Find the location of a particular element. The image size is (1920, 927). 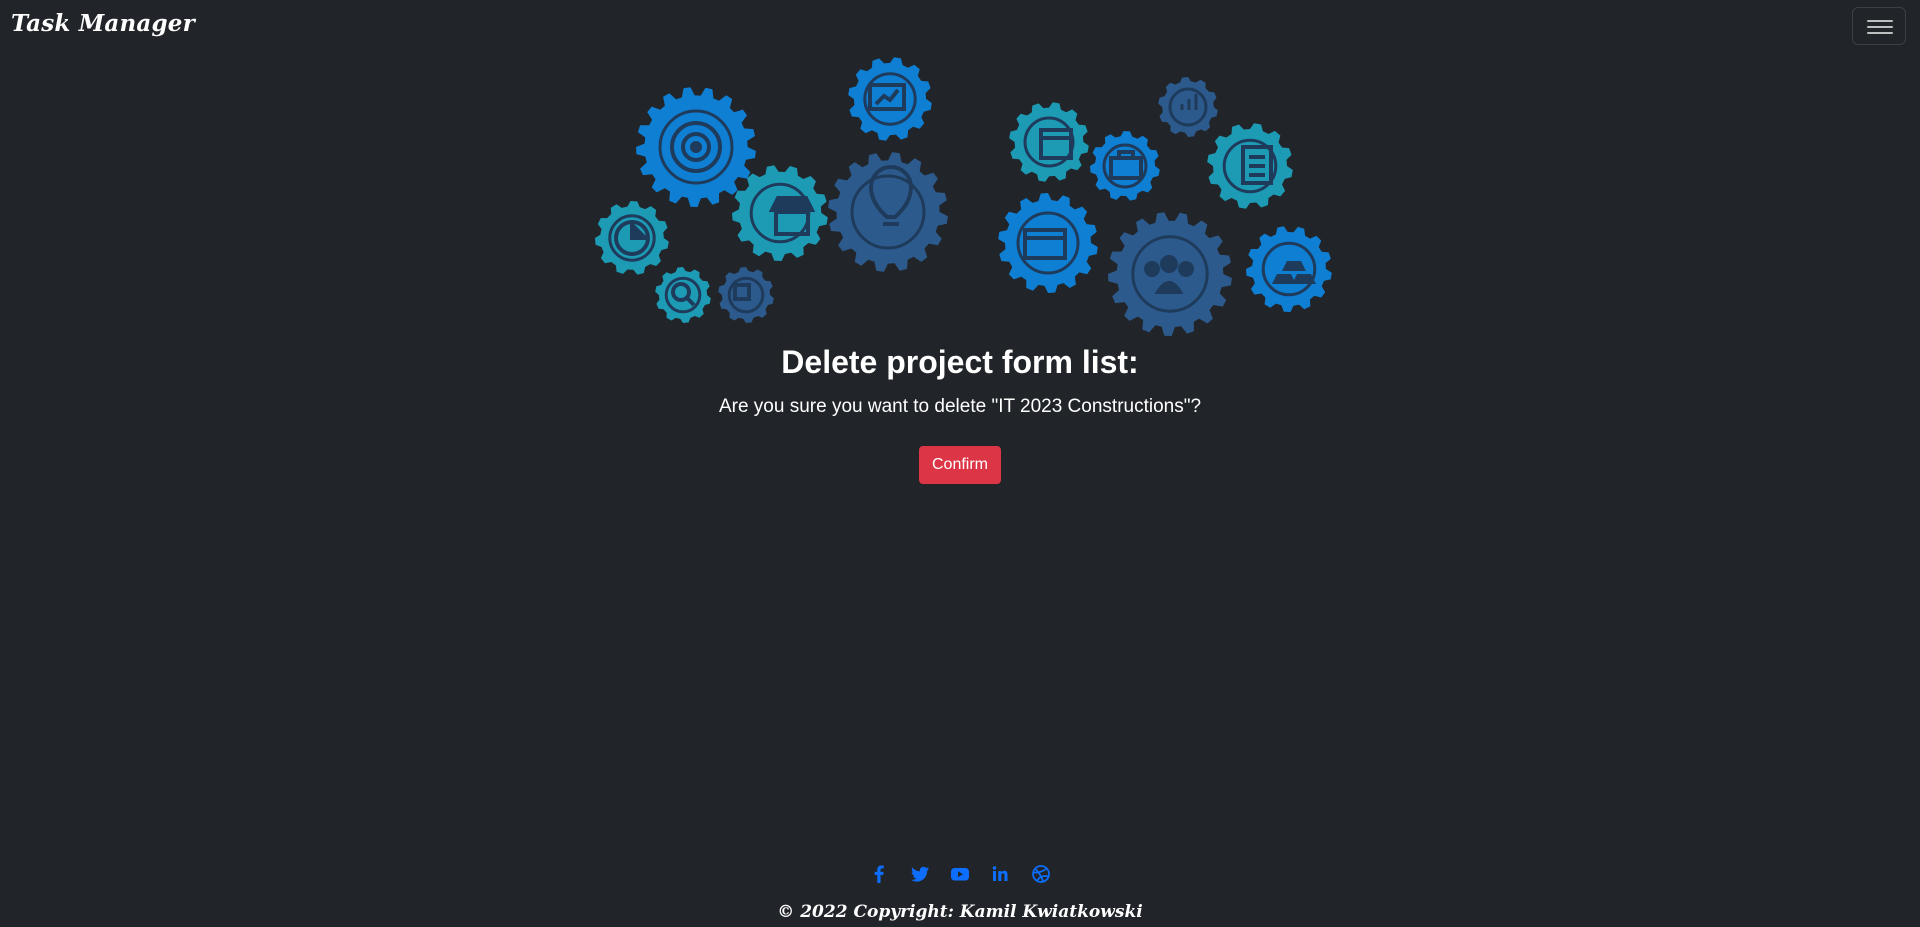

brand-title: Task Manager is located at coordinates (103, 23).